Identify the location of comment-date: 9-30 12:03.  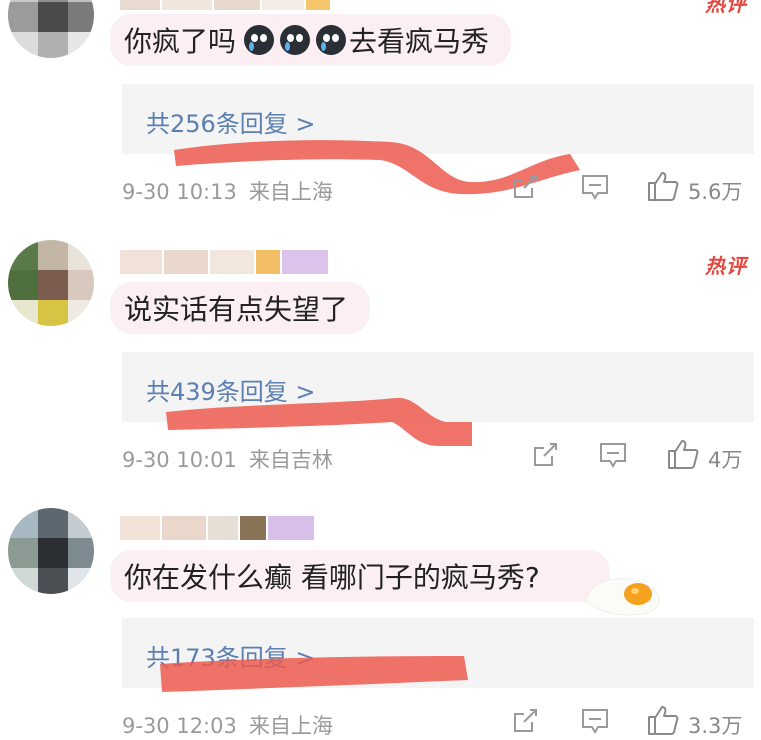
(179, 726).